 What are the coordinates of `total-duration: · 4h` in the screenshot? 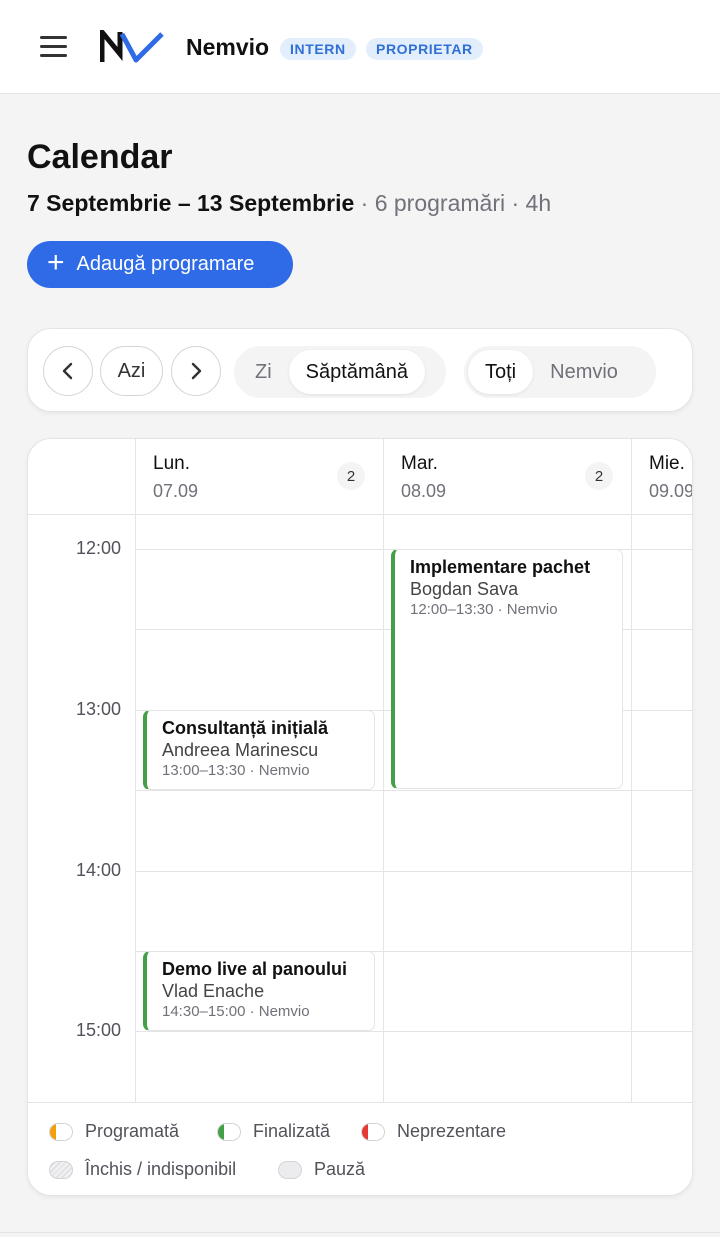 It's located at (528, 203).